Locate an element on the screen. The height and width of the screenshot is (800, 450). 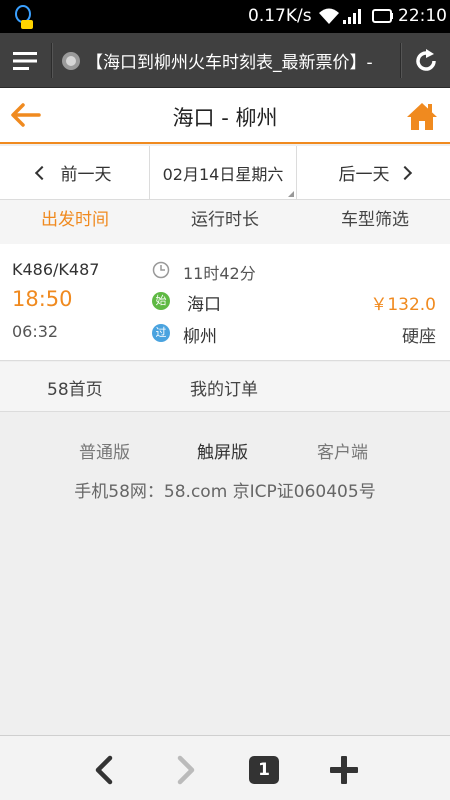
version-links: 普通版 触屏版 客户端 is located at coordinates (225, 450).